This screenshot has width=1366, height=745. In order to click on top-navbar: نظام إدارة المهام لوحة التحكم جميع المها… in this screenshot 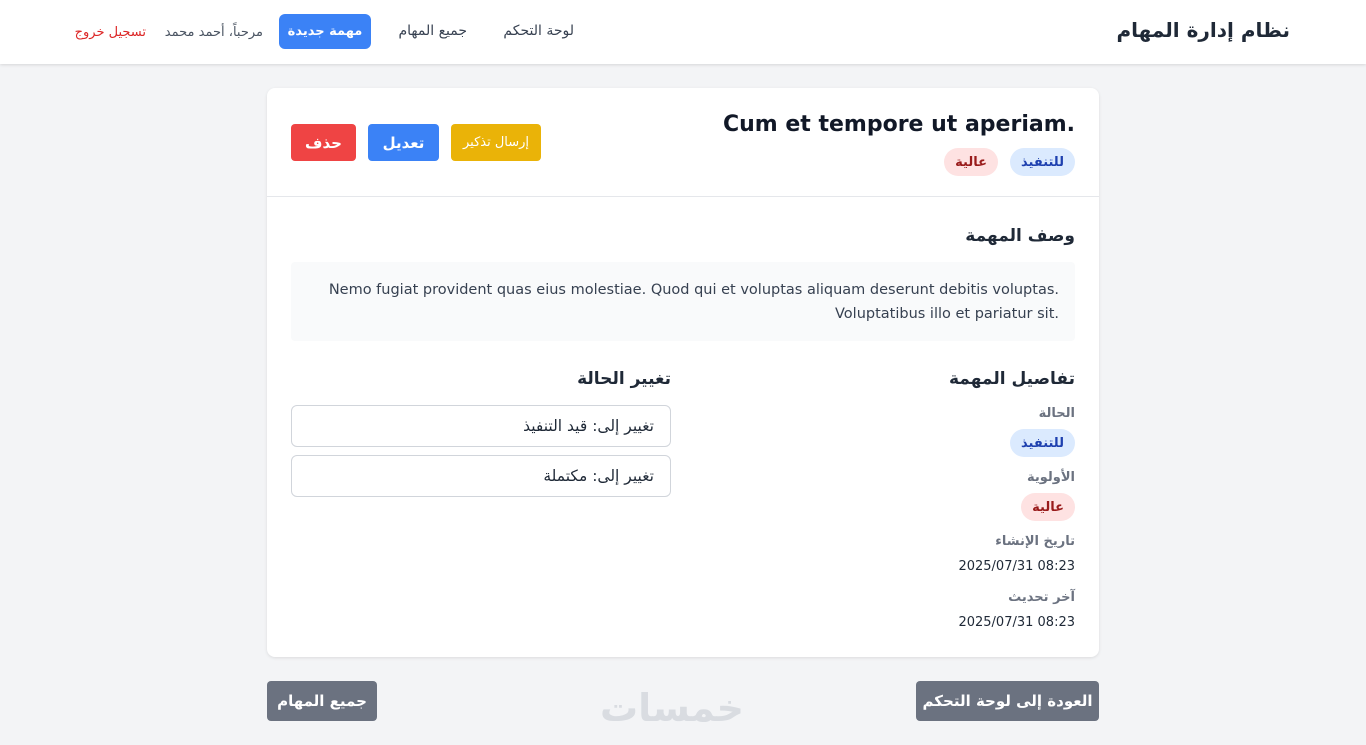, I will do `click(683, 32)`.